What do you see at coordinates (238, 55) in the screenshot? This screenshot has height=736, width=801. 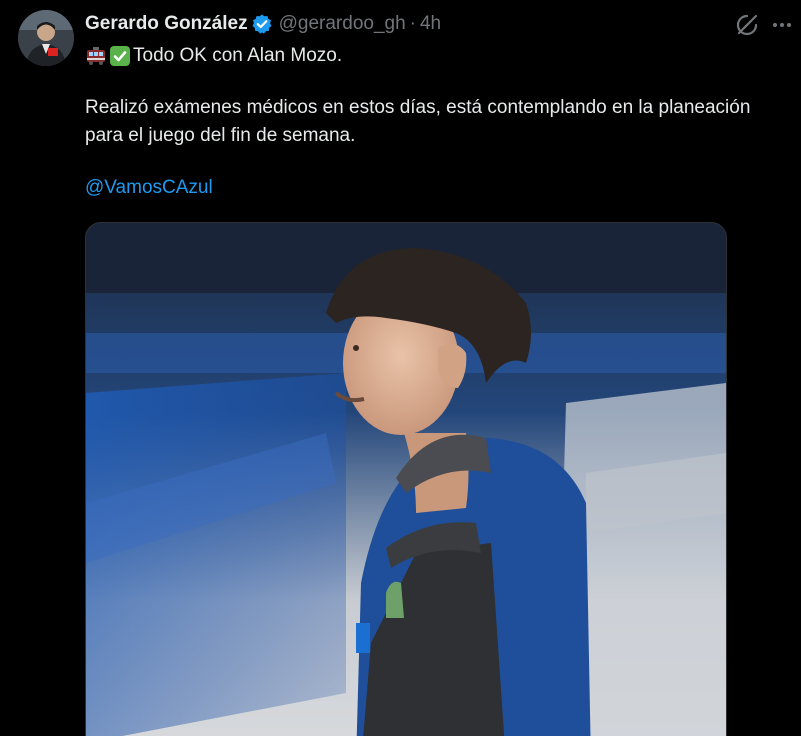 I see `tweet-line1-text: Todo OK con Alan Mozo.` at bounding box center [238, 55].